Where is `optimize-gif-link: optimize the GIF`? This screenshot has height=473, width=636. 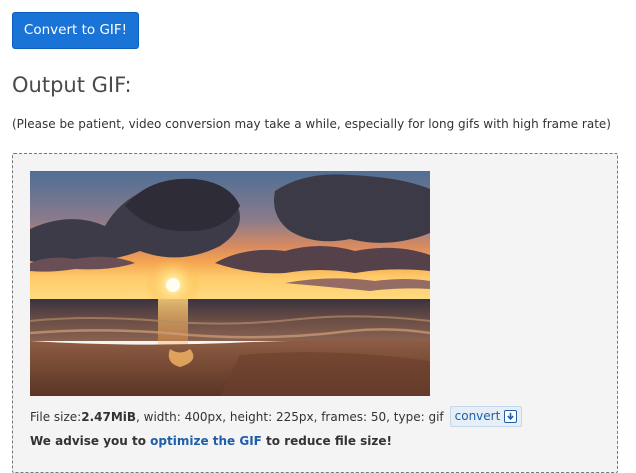 optimize-gif-link: optimize the GIF is located at coordinates (206, 441).